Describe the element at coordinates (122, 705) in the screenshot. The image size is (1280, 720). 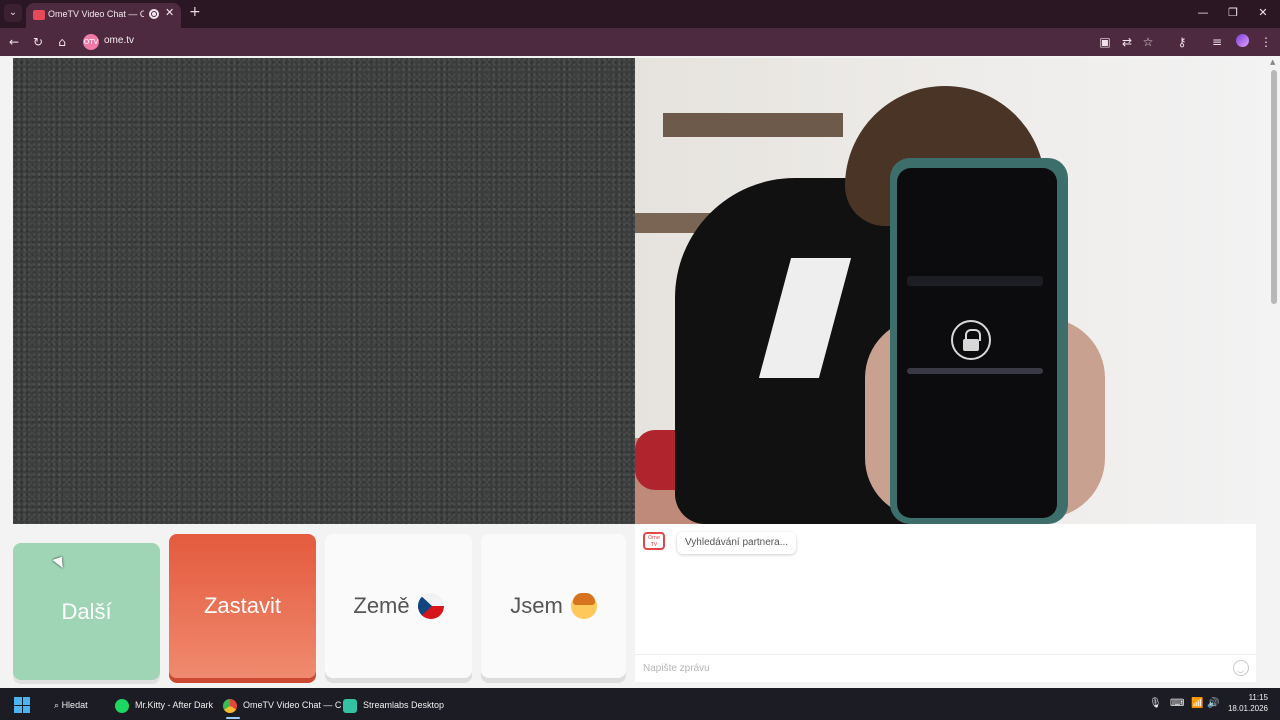
I see `spotify-icon` at that location.